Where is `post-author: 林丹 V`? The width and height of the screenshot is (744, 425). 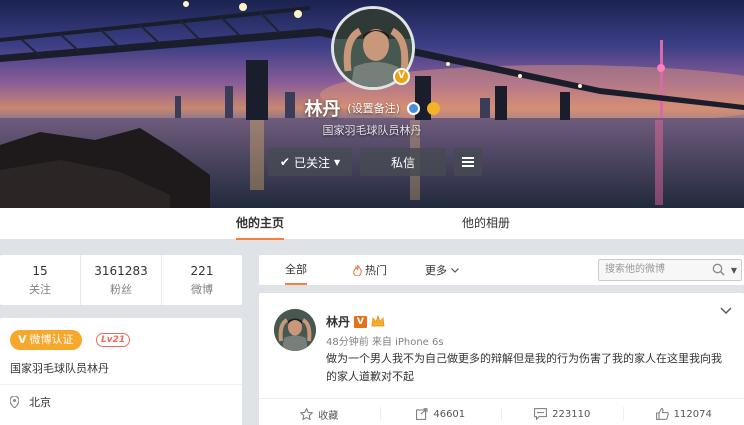
post-author: 林丹 V is located at coordinates (355, 321).